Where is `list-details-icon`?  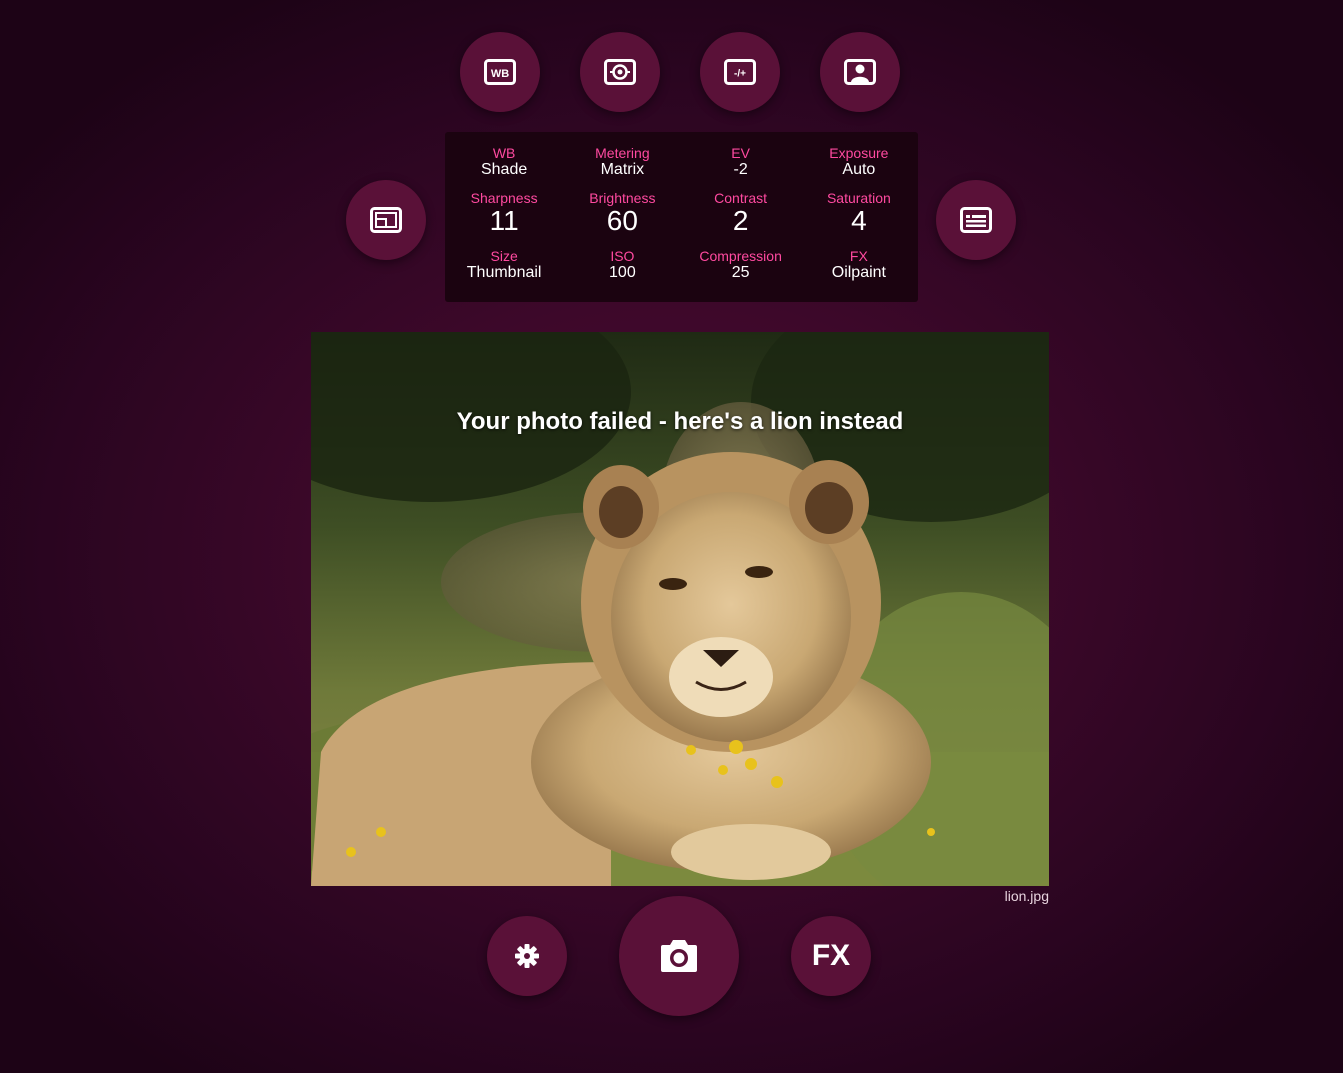
list-details-icon is located at coordinates (976, 220).